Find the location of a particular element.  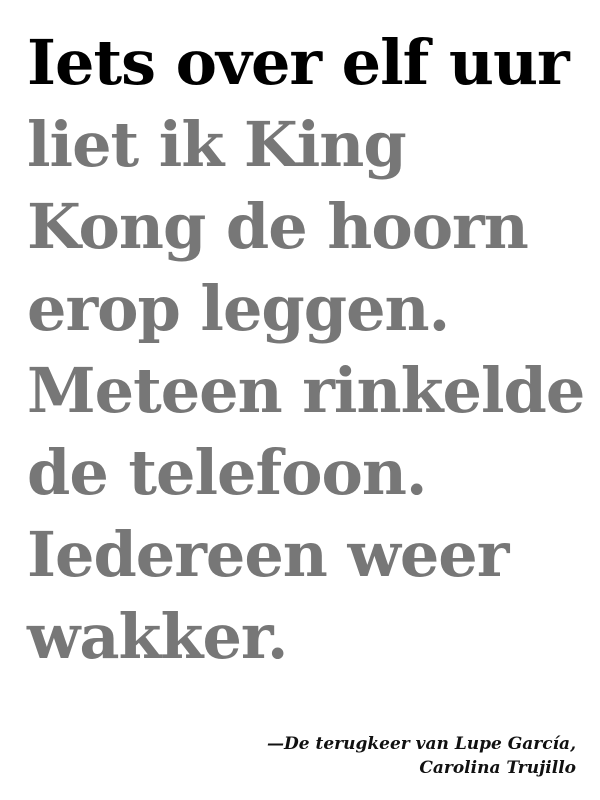

attribution-source: —De terugkeer van Lupe García, is located at coordinates (421, 744).